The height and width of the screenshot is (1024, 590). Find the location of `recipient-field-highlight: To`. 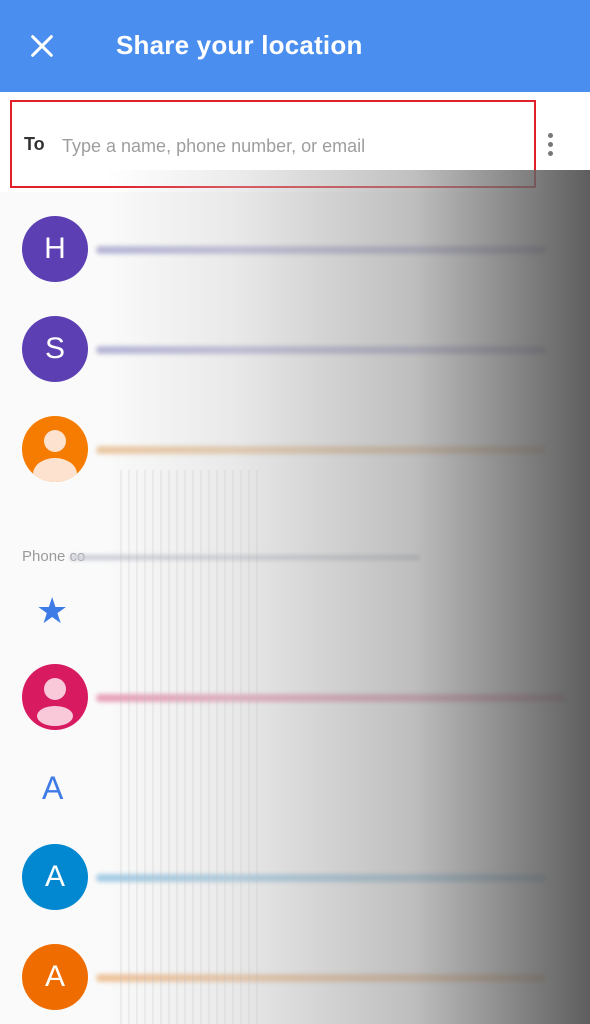

recipient-field-highlight: To is located at coordinates (273, 144).